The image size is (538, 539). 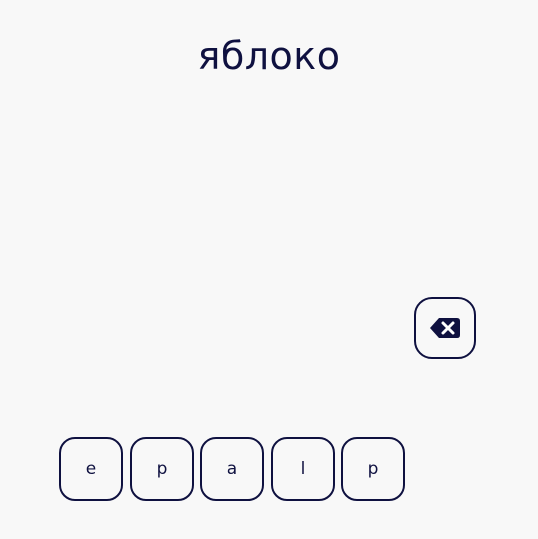 What do you see at coordinates (91, 469) in the screenshot?
I see `letter-tile: e` at bounding box center [91, 469].